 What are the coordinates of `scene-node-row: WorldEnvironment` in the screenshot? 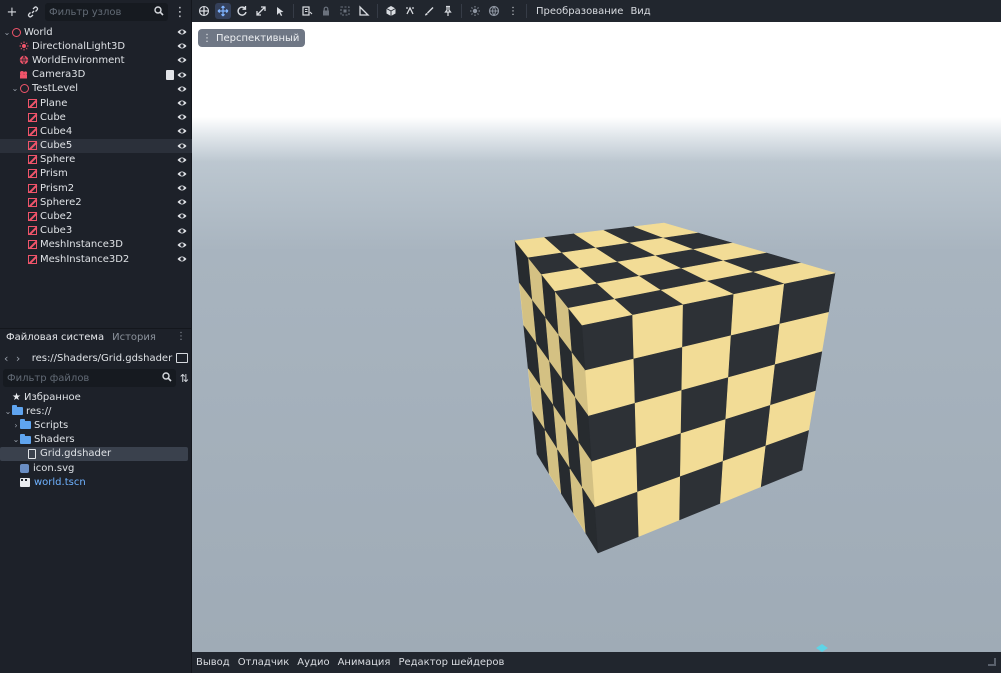 It's located at (96, 60).